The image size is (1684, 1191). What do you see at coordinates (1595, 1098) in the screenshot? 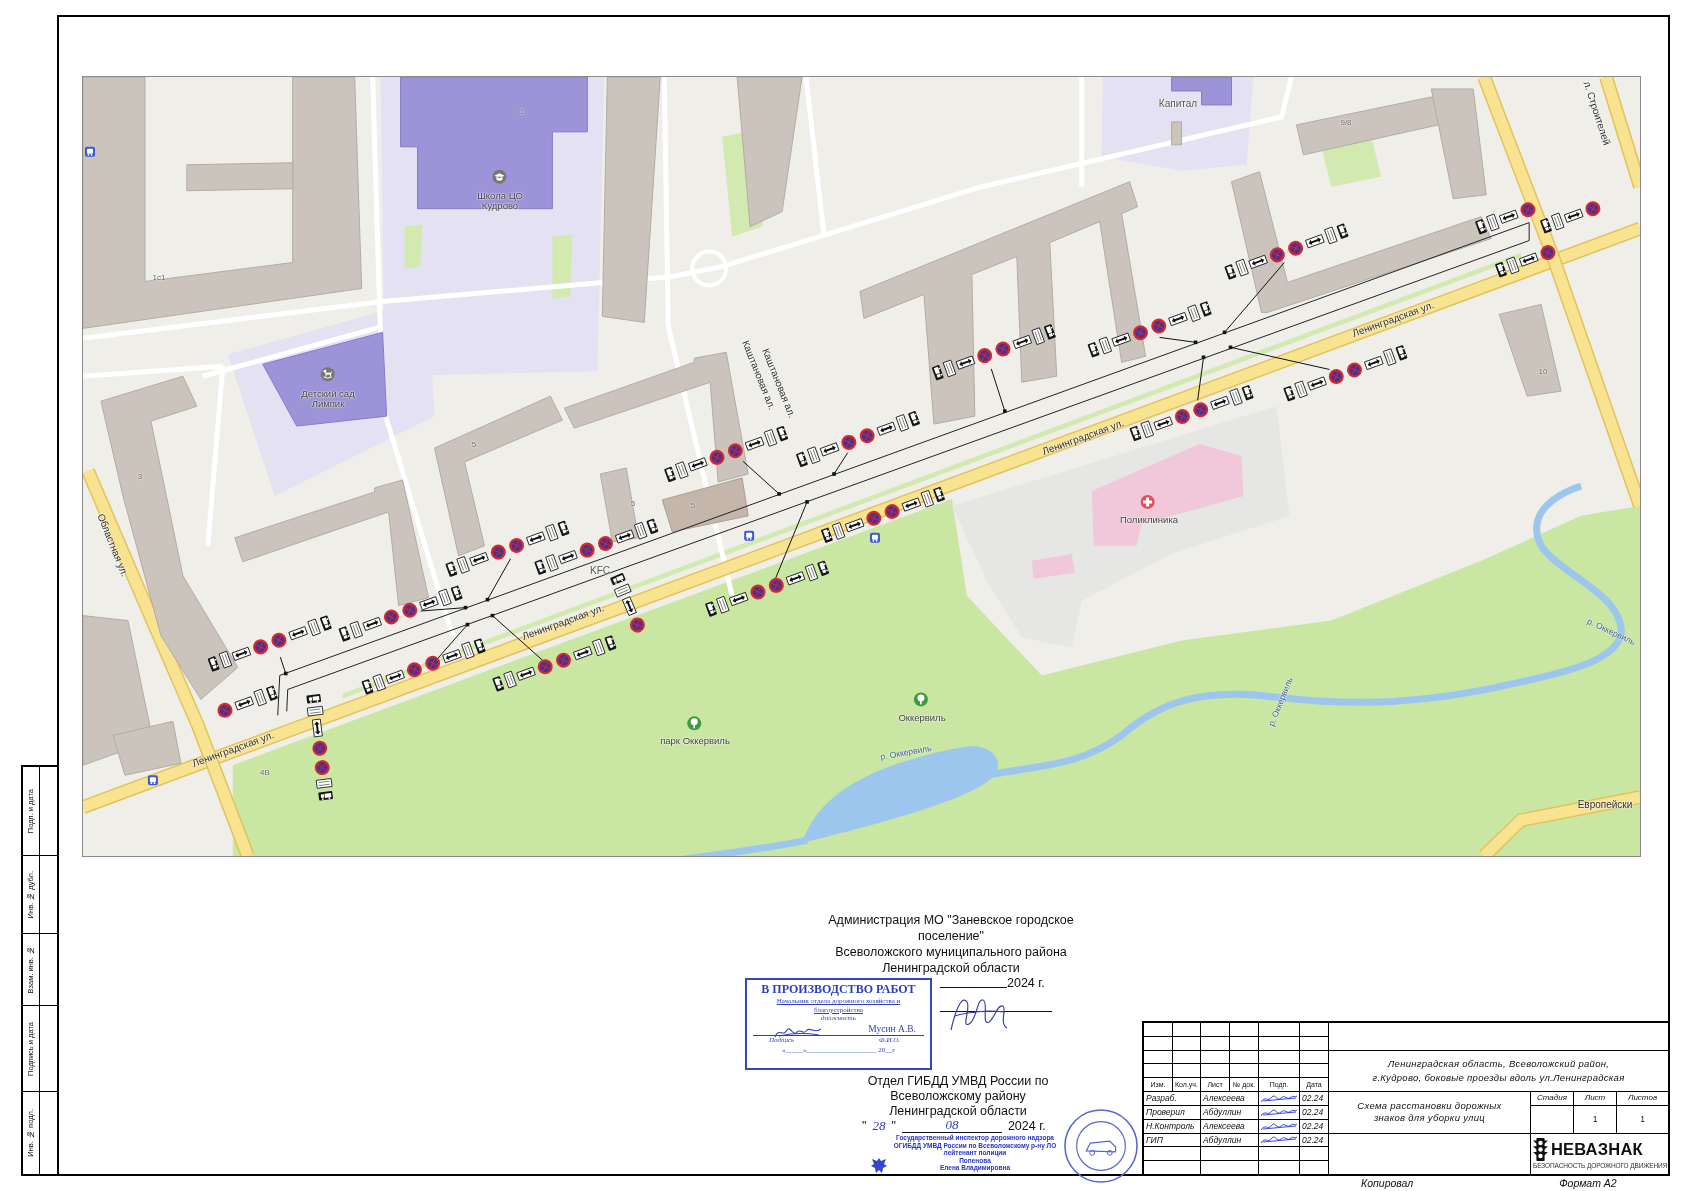
I see `column-header: Лист` at bounding box center [1595, 1098].